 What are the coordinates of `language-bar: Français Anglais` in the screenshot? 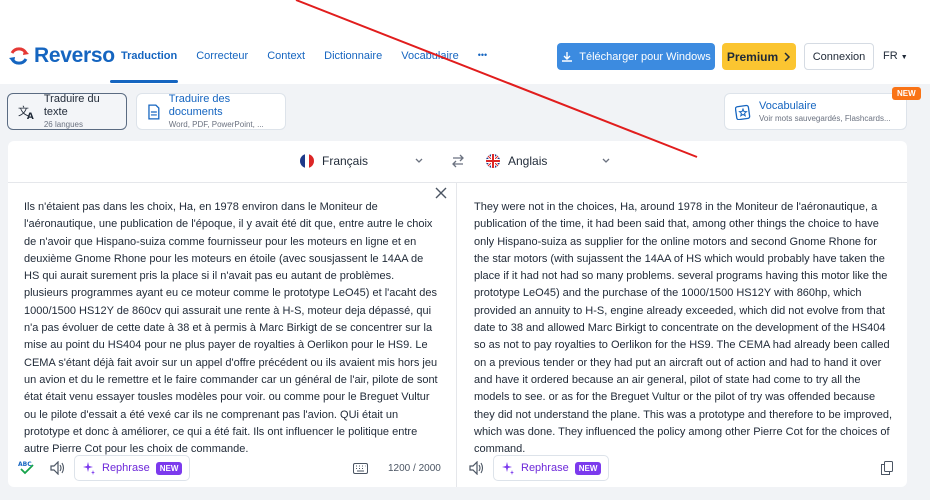 It's located at (457, 162).